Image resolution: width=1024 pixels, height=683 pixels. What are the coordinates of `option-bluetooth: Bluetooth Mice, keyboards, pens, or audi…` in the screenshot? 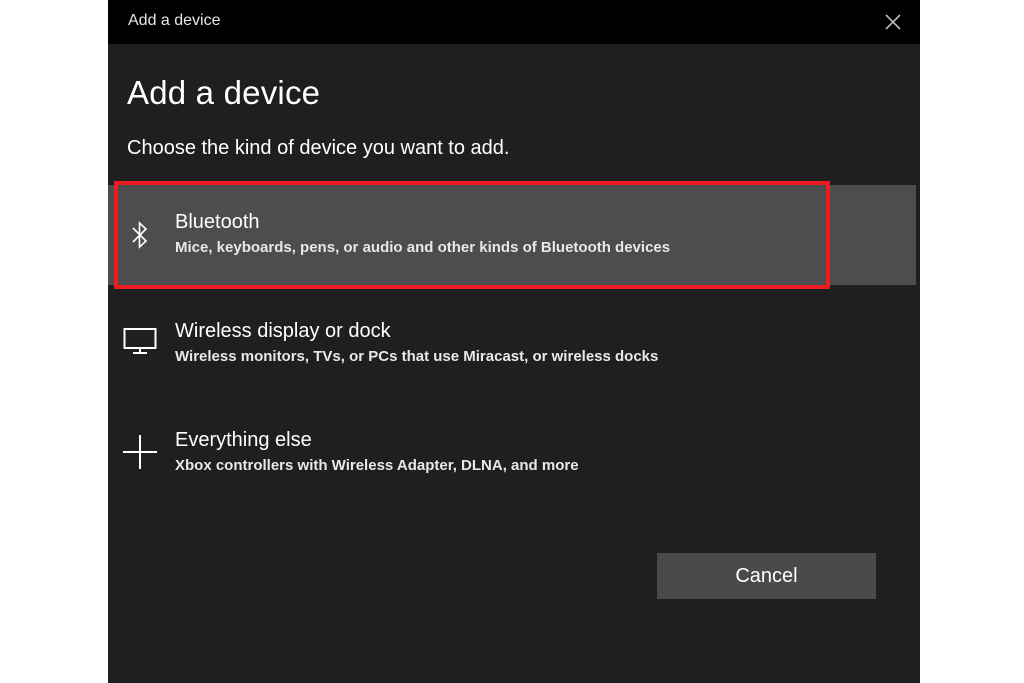 It's located at (512, 235).